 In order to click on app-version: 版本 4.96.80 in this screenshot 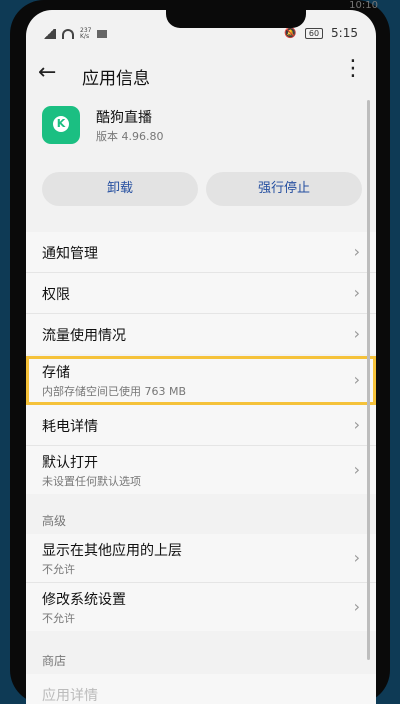, I will do `click(130, 136)`.